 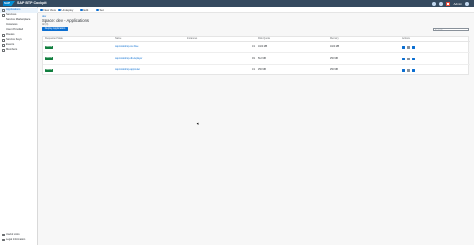 I want to click on useful-links: Useful Links, so click(x=19, y=235).